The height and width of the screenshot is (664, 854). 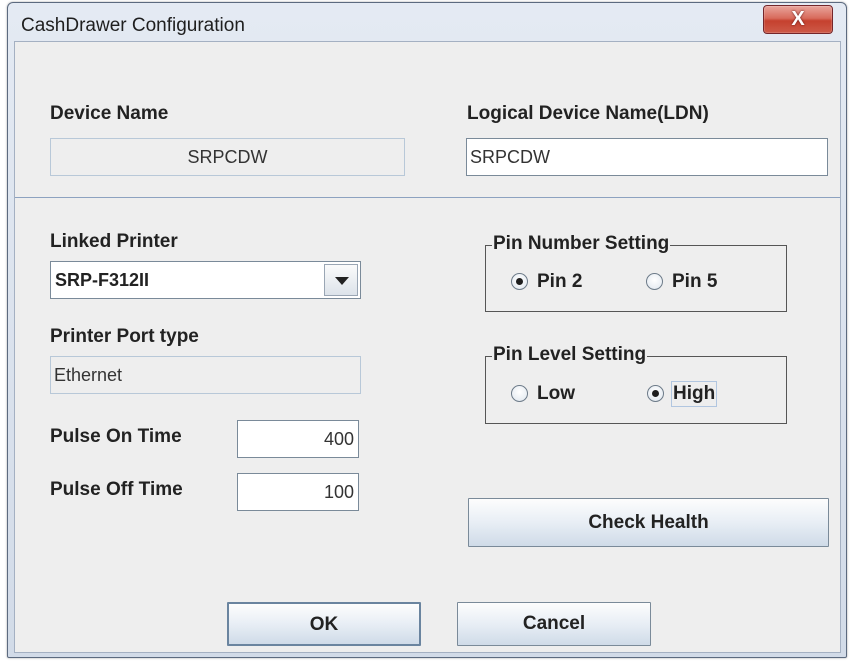 What do you see at coordinates (427, 197) in the screenshot?
I see `section-divider` at bounding box center [427, 197].